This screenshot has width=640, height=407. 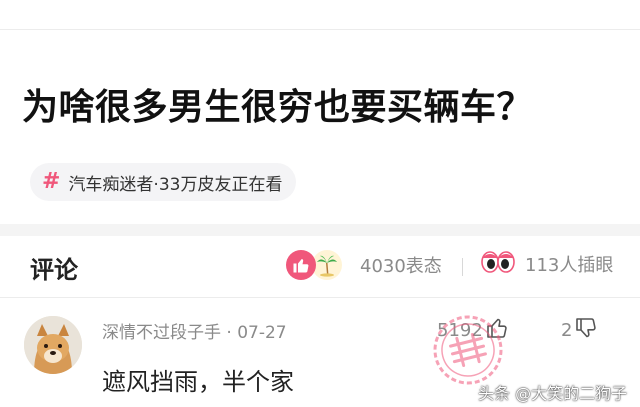 What do you see at coordinates (401, 266) in the screenshot?
I see `reactions-count: 4030表态` at bounding box center [401, 266].